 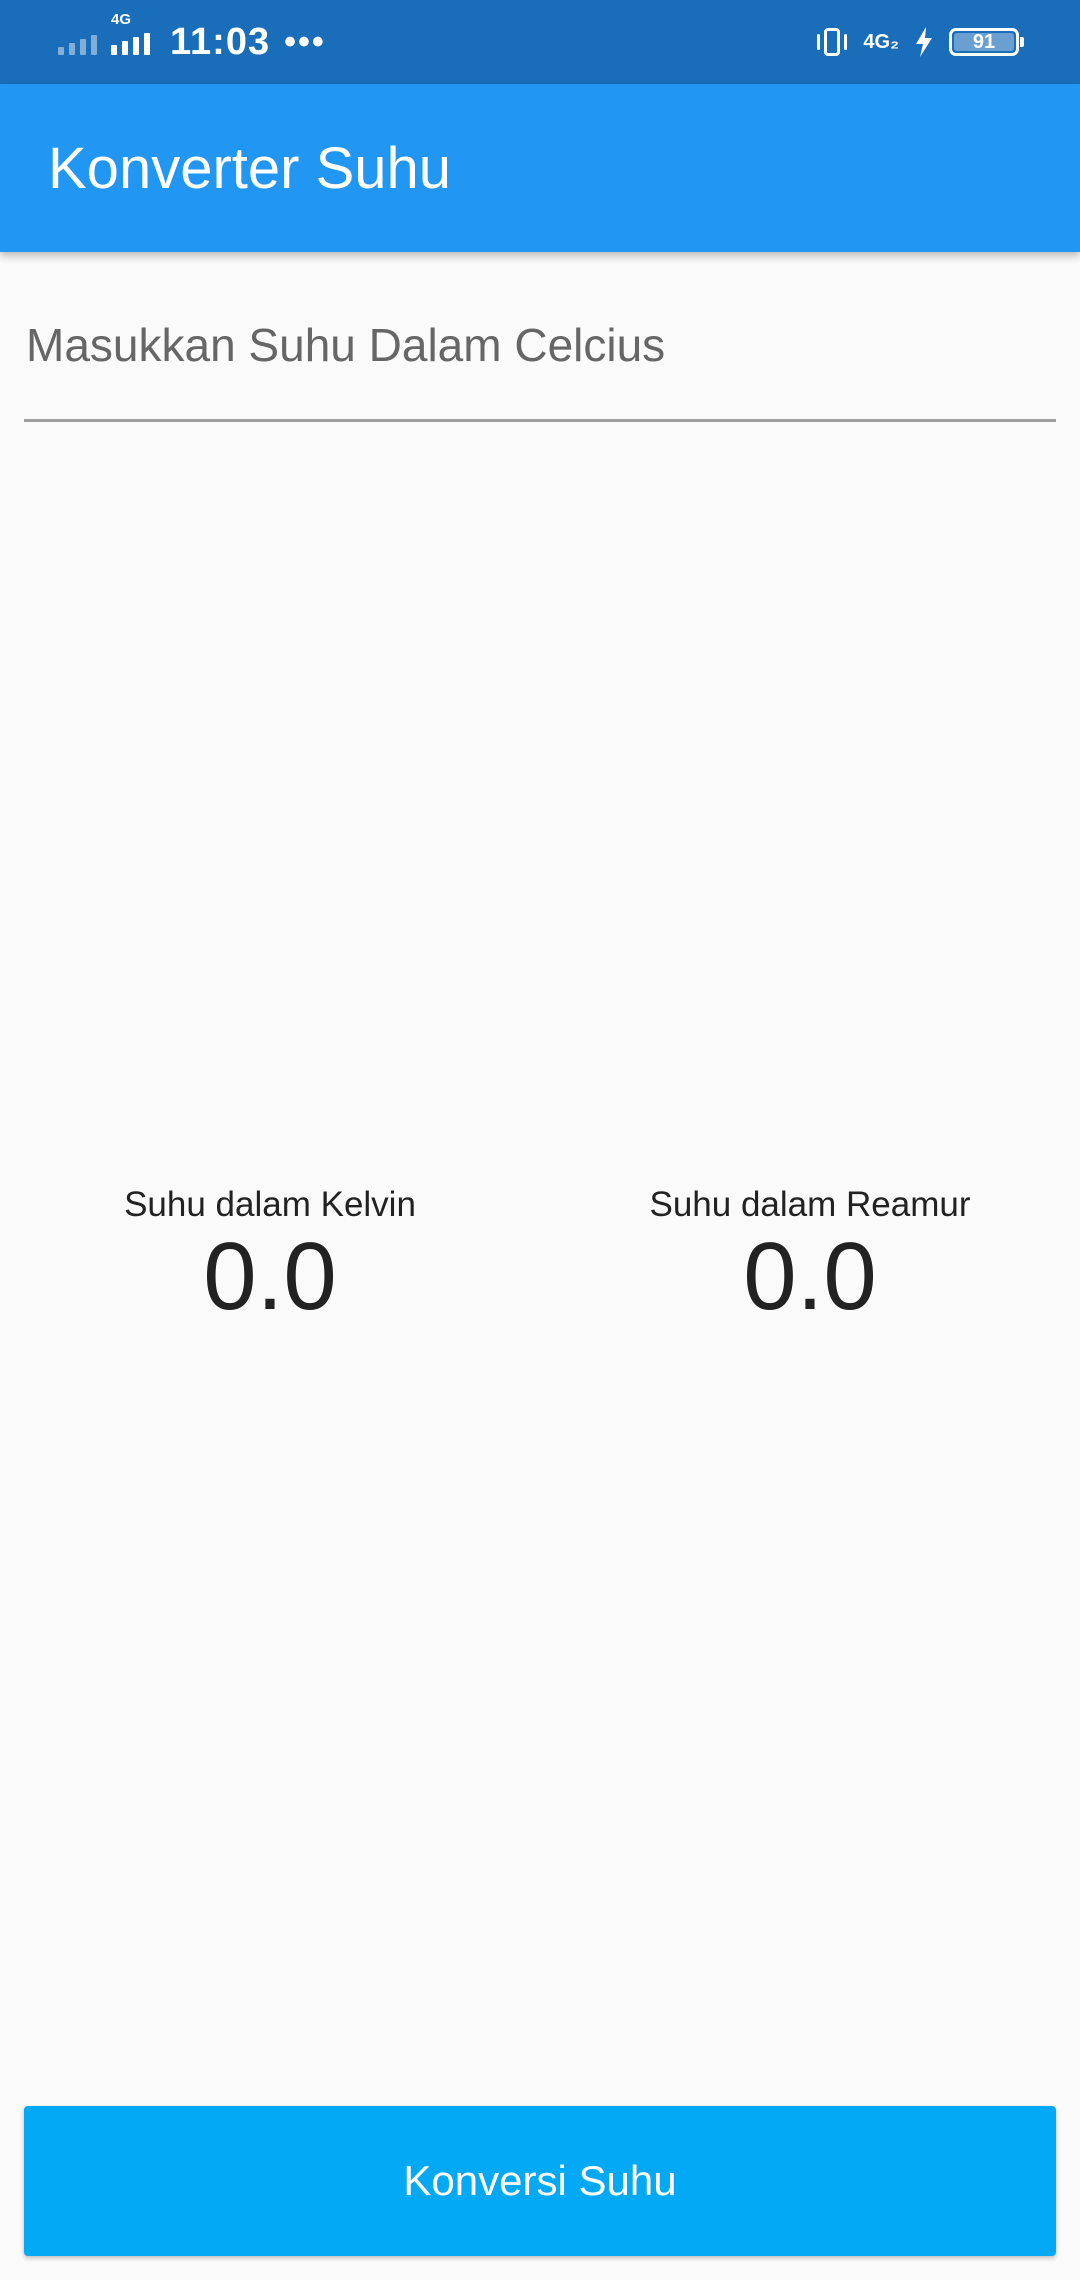 I want to click on vibrate-icon, so click(x=832, y=42).